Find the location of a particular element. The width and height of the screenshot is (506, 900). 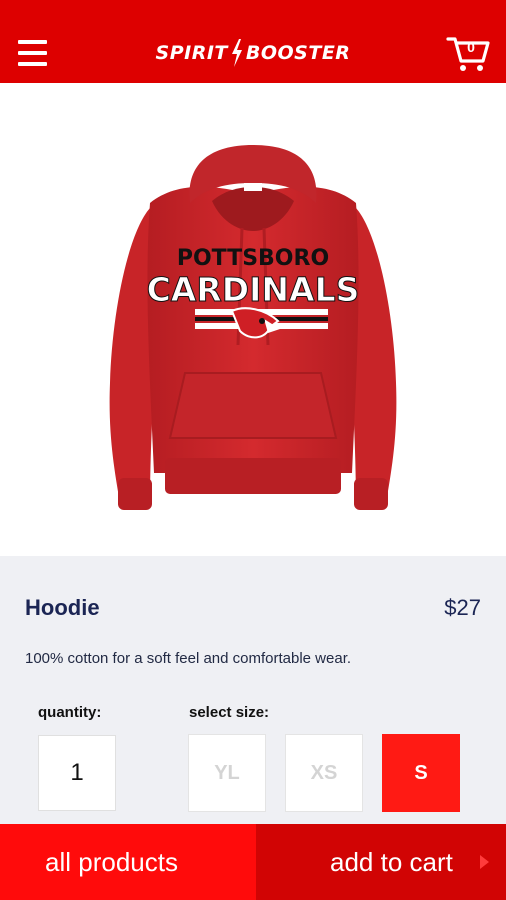

logo-text-right: BOOSTER is located at coordinates (298, 53).